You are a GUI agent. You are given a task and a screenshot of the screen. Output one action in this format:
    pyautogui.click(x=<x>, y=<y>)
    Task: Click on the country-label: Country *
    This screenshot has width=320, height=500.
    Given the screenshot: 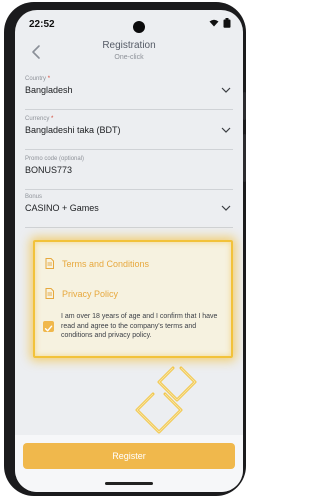 What is the action you would take?
    pyautogui.click(x=38, y=79)
    